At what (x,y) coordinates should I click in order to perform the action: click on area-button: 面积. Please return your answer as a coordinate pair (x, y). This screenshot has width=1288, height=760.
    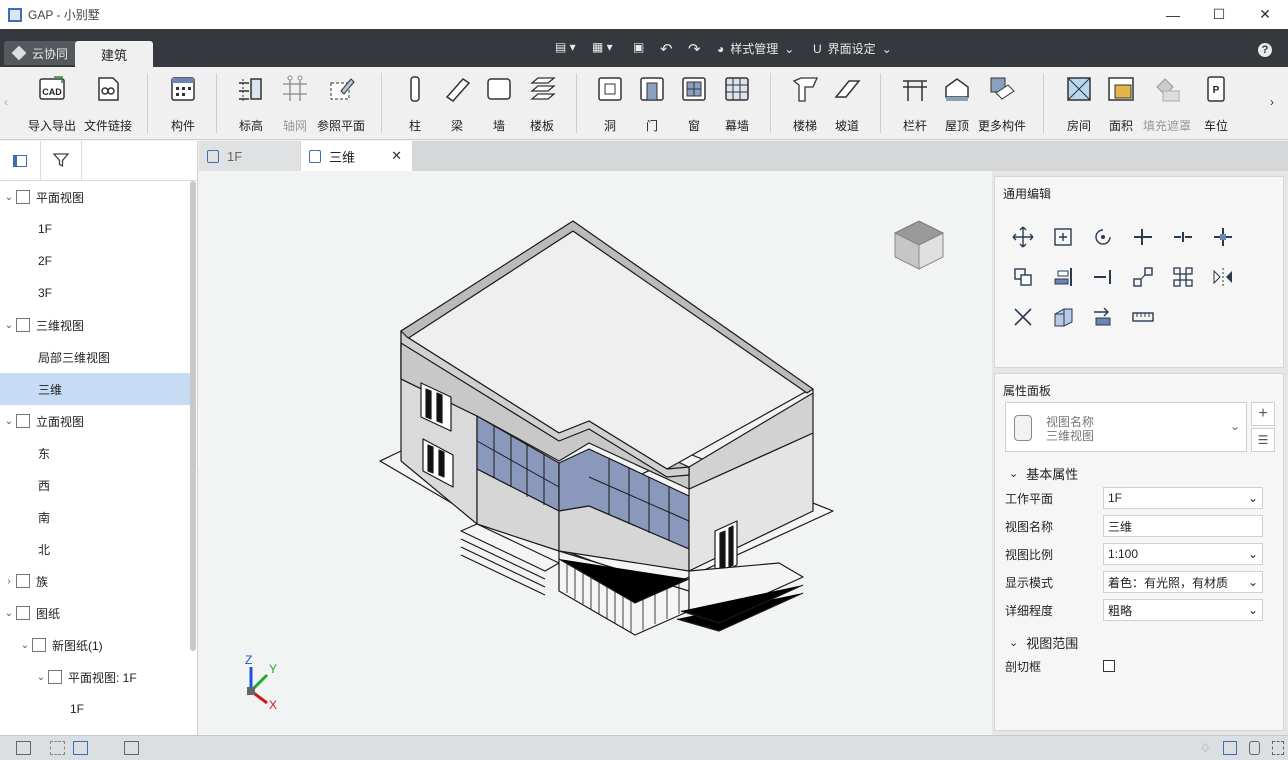
    Looking at the image, I should click on (1121, 104).